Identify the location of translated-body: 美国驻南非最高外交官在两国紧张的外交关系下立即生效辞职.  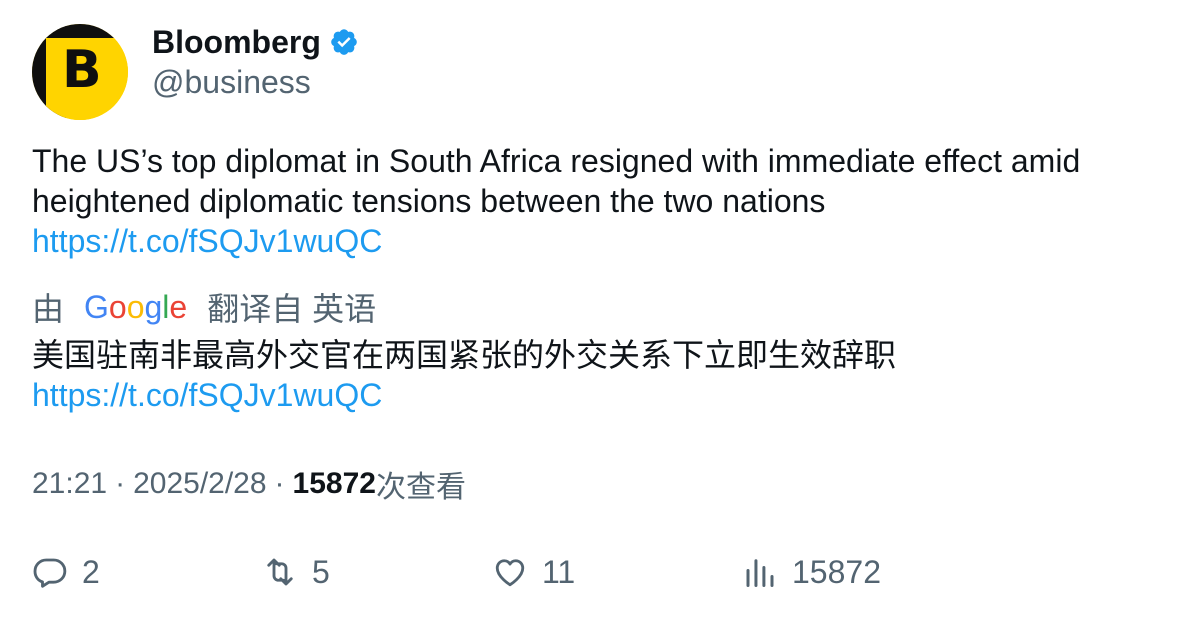
(464, 355).